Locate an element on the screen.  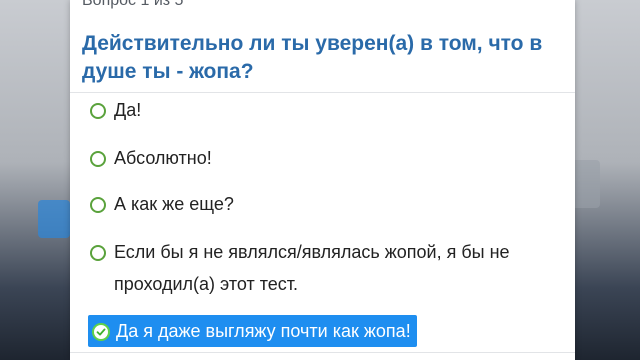
answer-option-1: Да! is located at coordinates (325, 110).